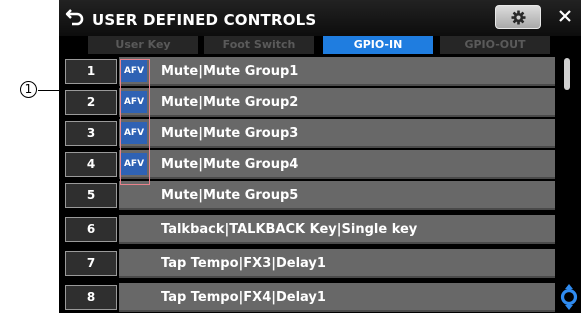 Image resolution: width=581 pixels, height=313 pixels. I want to click on port-number-button: 2, so click(91, 102).